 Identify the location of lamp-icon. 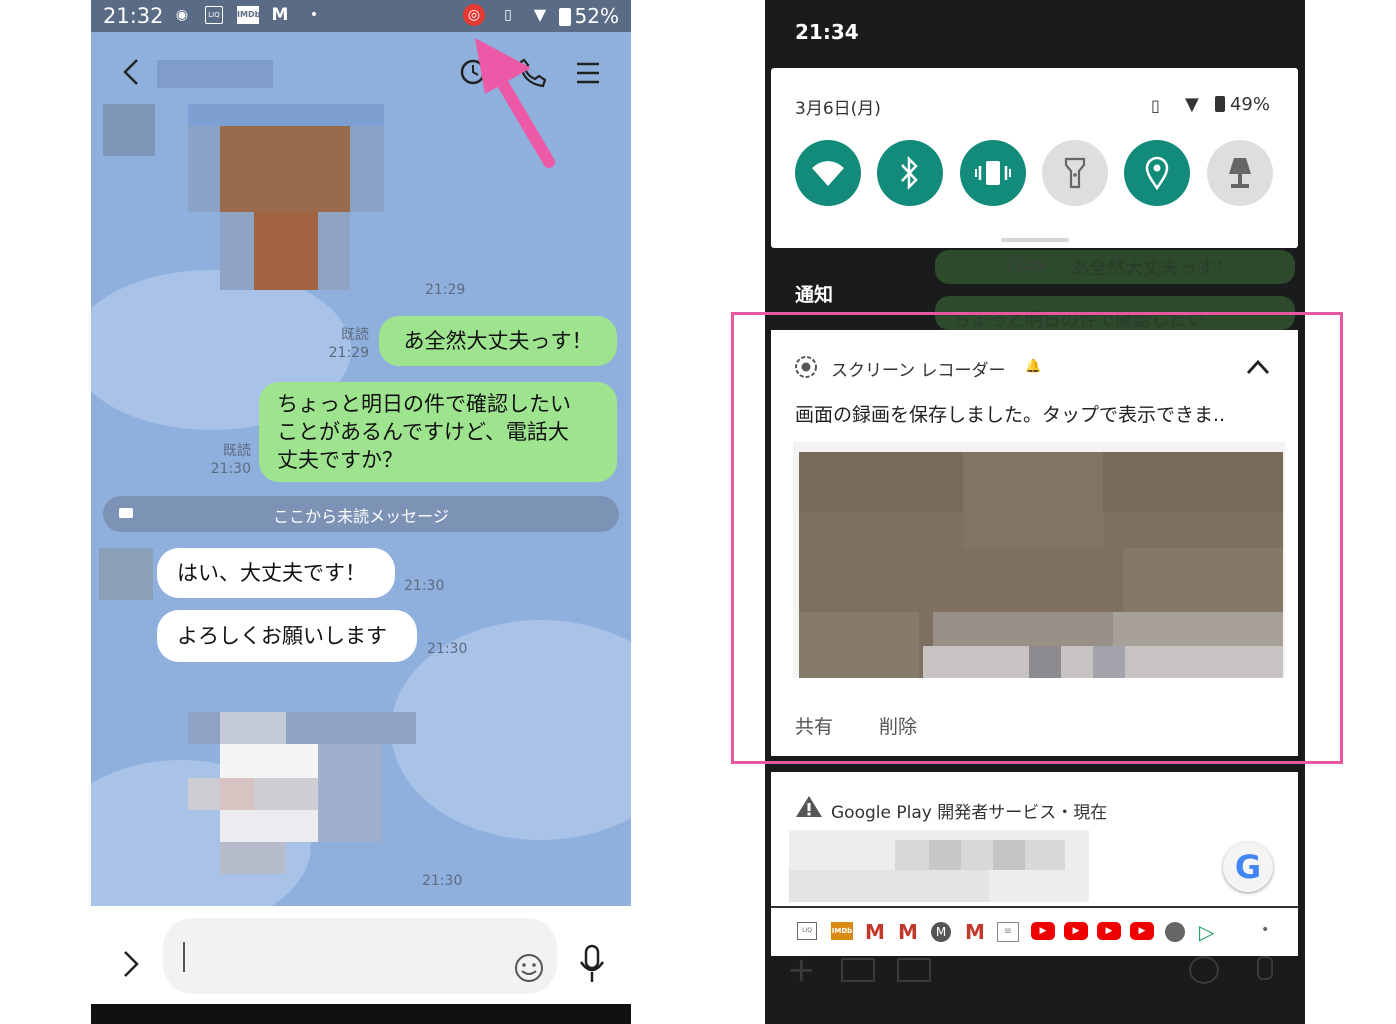
(1240, 173).